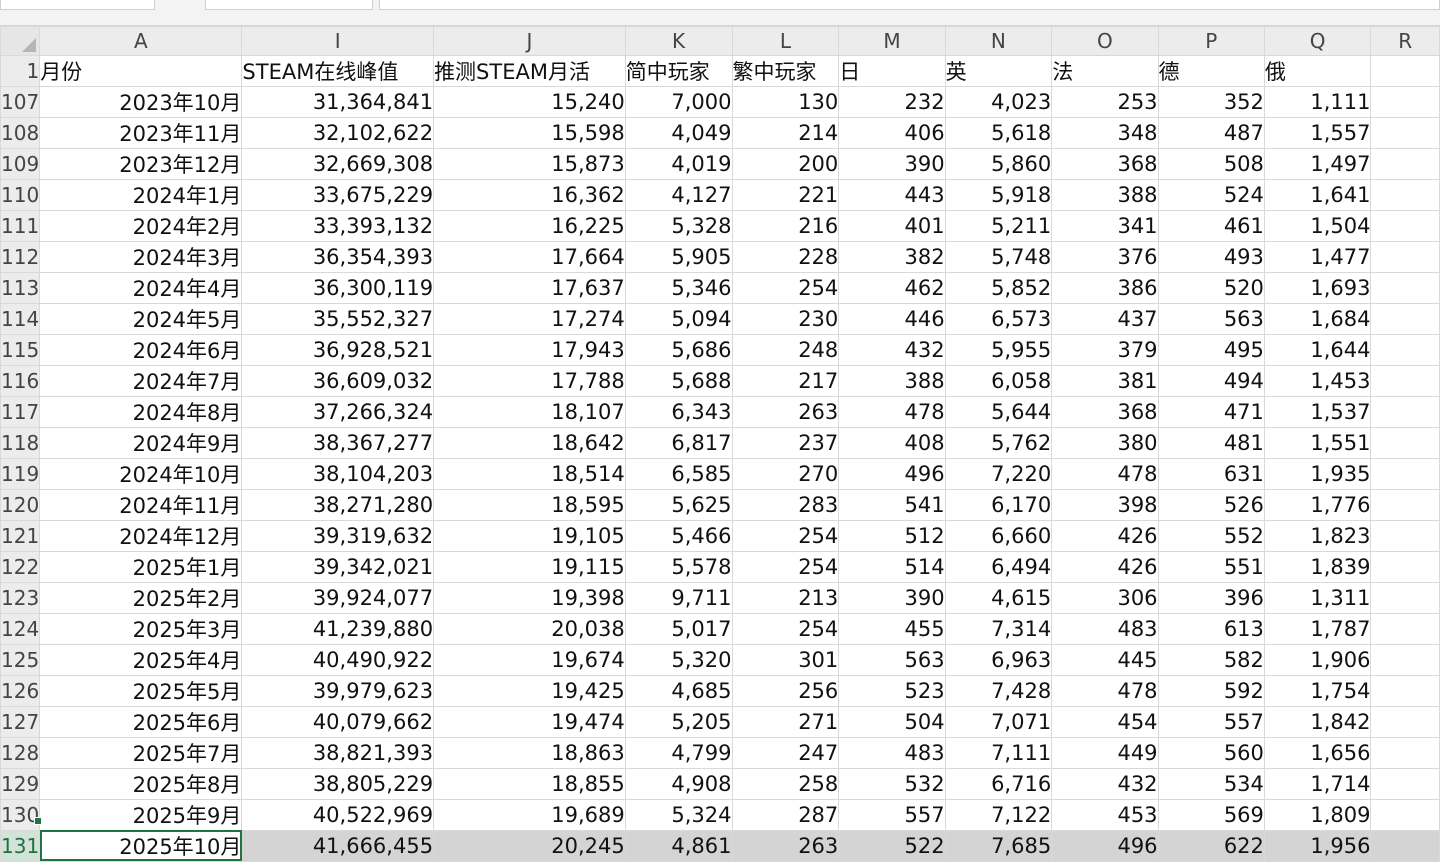 The image size is (1440, 862). What do you see at coordinates (892, 628) in the screenshot?
I see `value-cell: 455` at bounding box center [892, 628].